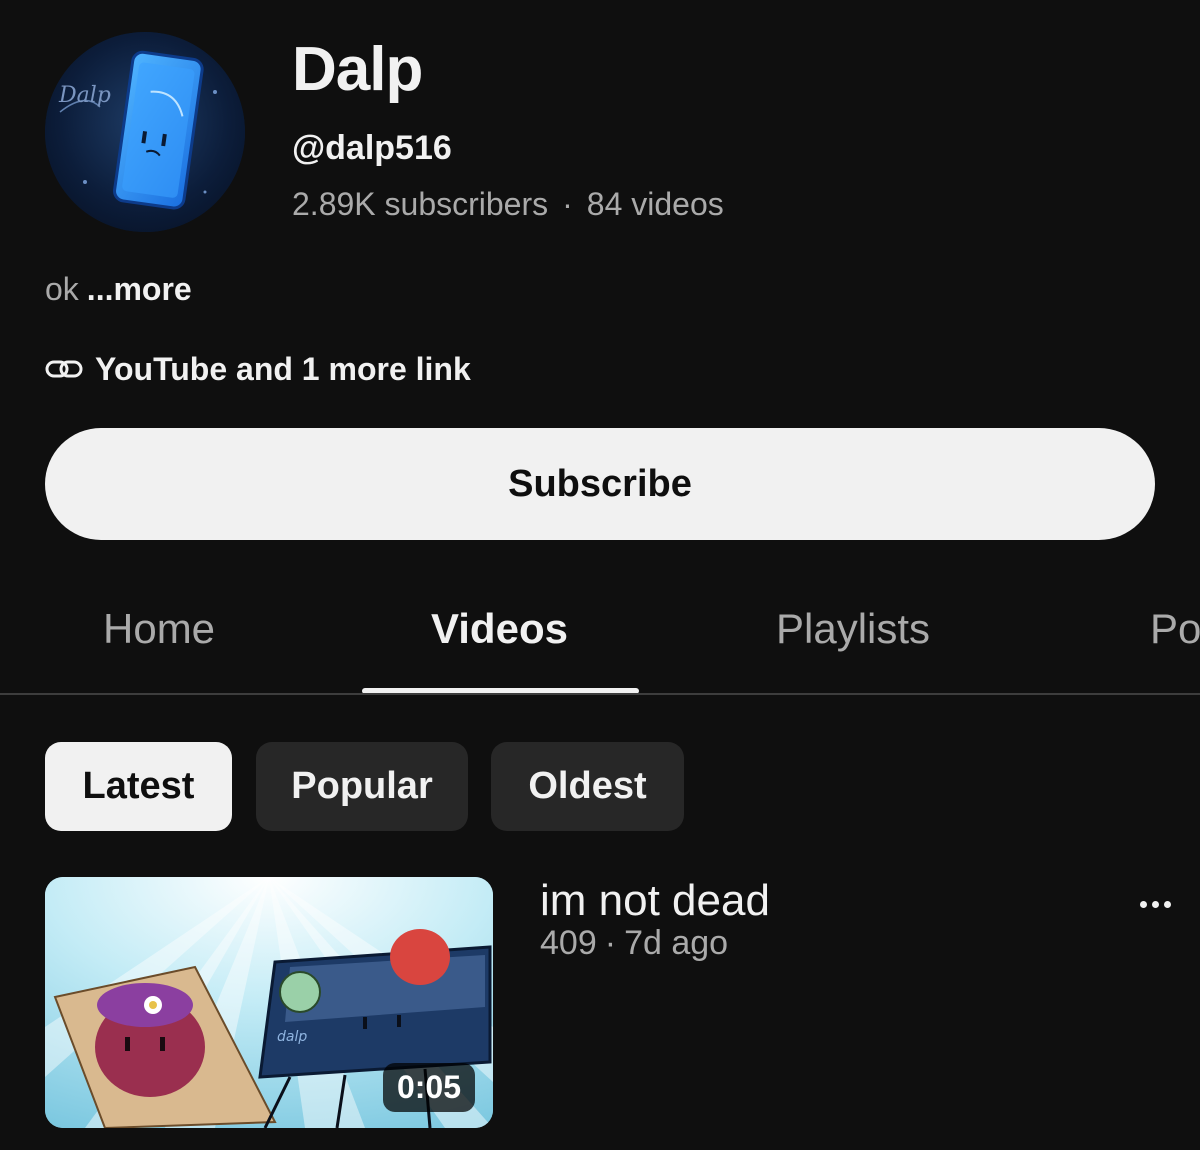 The image size is (1200, 1150). Describe the element at coordinates (600, 484) in the screenshot. I see `subscribe-button: Subscribe` at that location.